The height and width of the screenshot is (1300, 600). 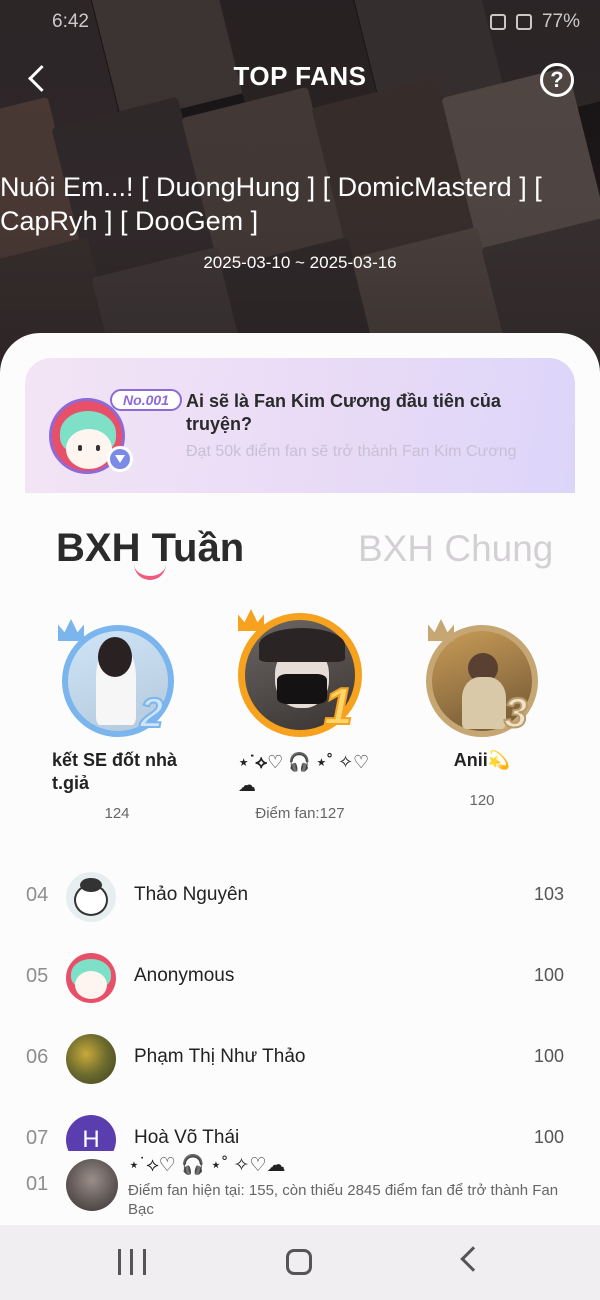 I want to click on row-score: 103, so click(x=548, y=894).